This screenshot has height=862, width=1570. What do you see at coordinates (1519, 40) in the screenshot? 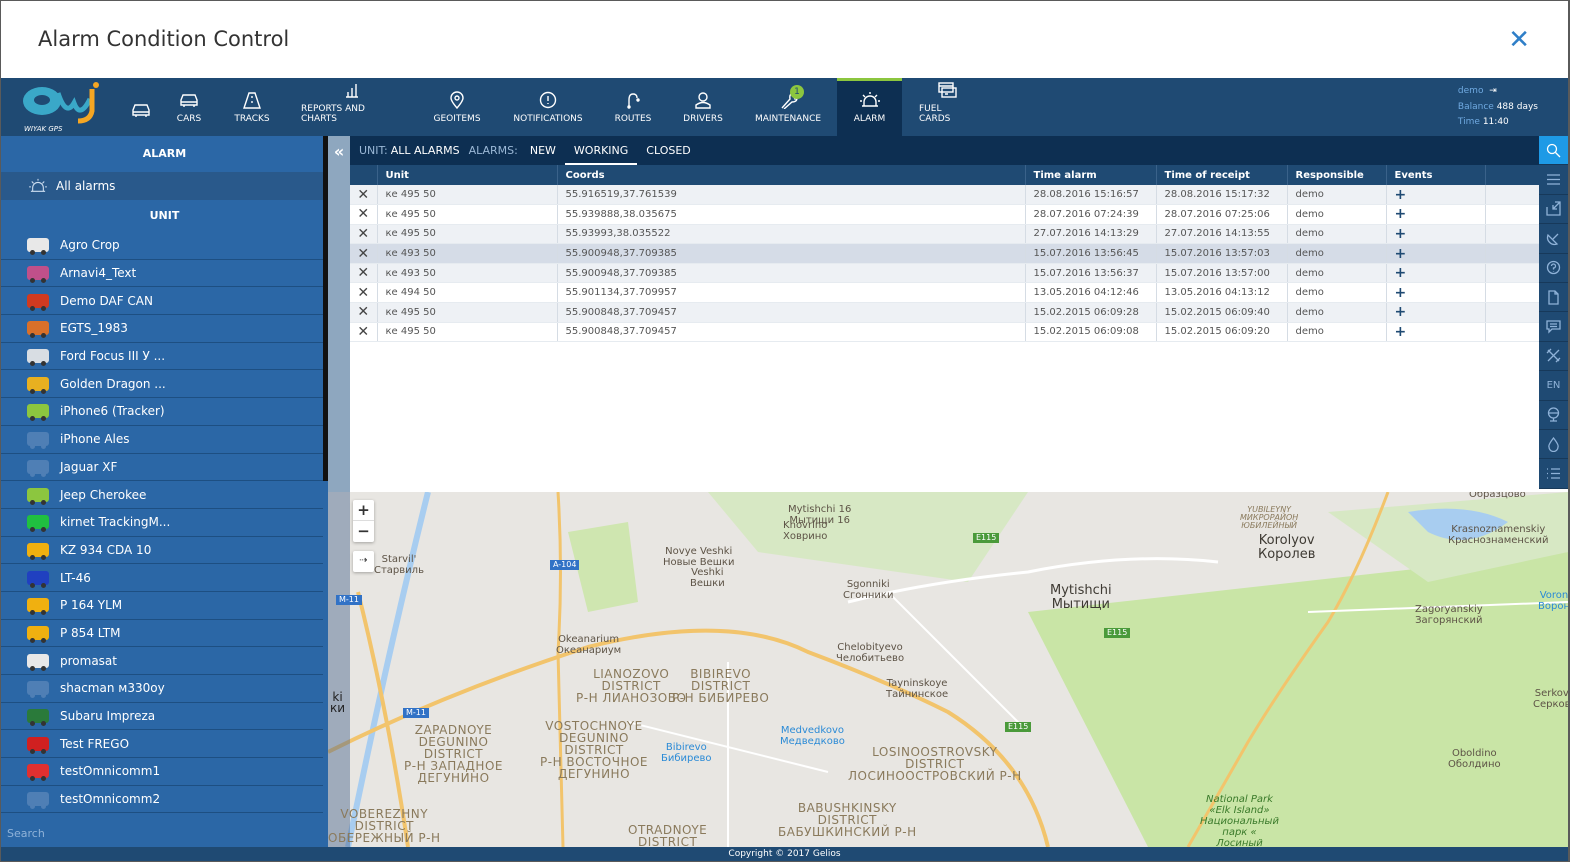
I see `close-icon: ✕` at bounding box center [1519, 40].